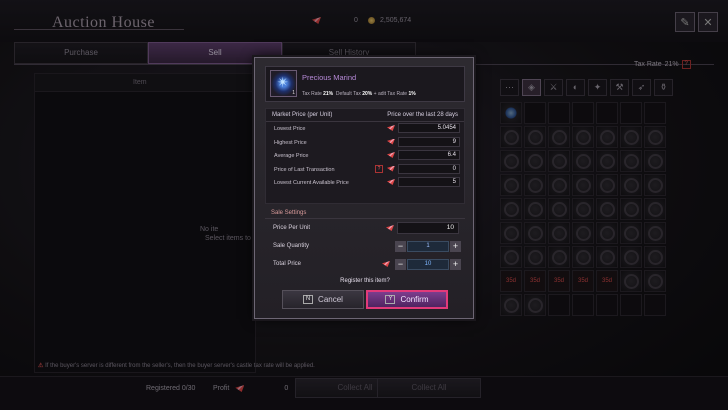  Describe the element at coordinates (390, 299) in the screenshot. I see `confirm-hotkey: Y` at that location.